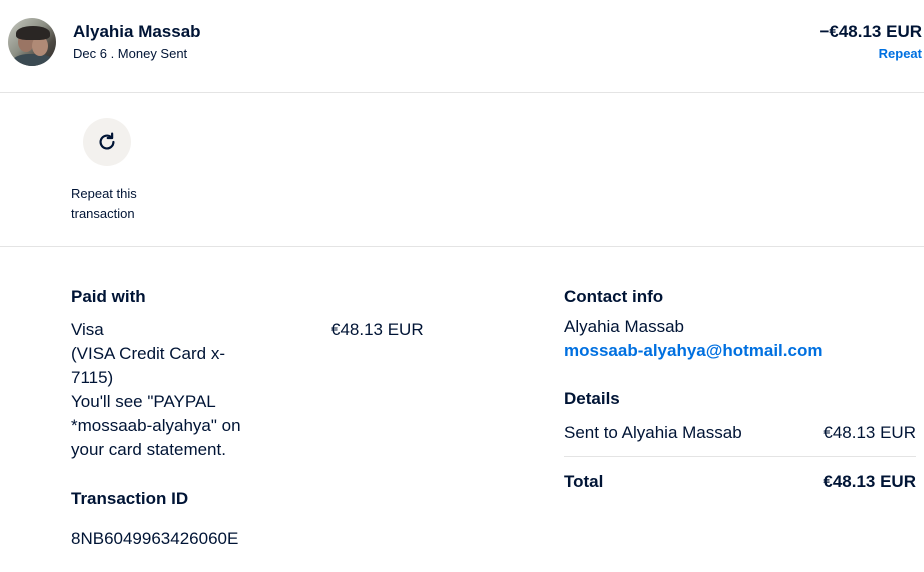  I want to click on paid-with-title: Paid with, so click(108, 296).